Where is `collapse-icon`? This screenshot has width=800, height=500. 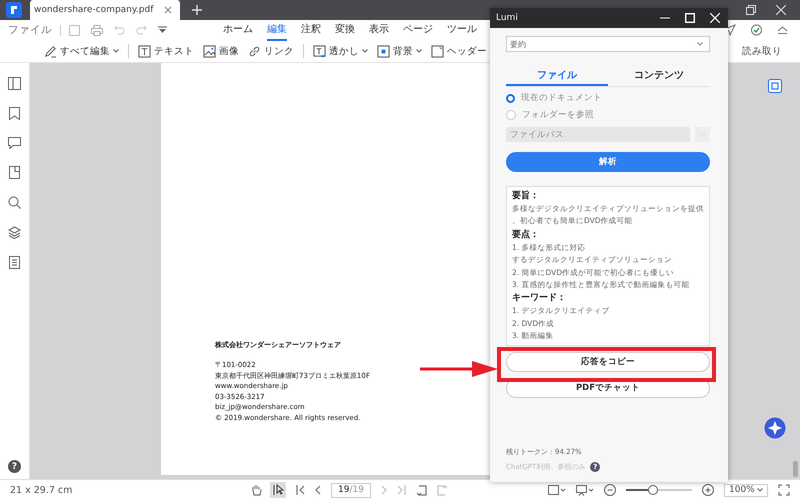 collapse-icon is located at coordinates (782, 30).